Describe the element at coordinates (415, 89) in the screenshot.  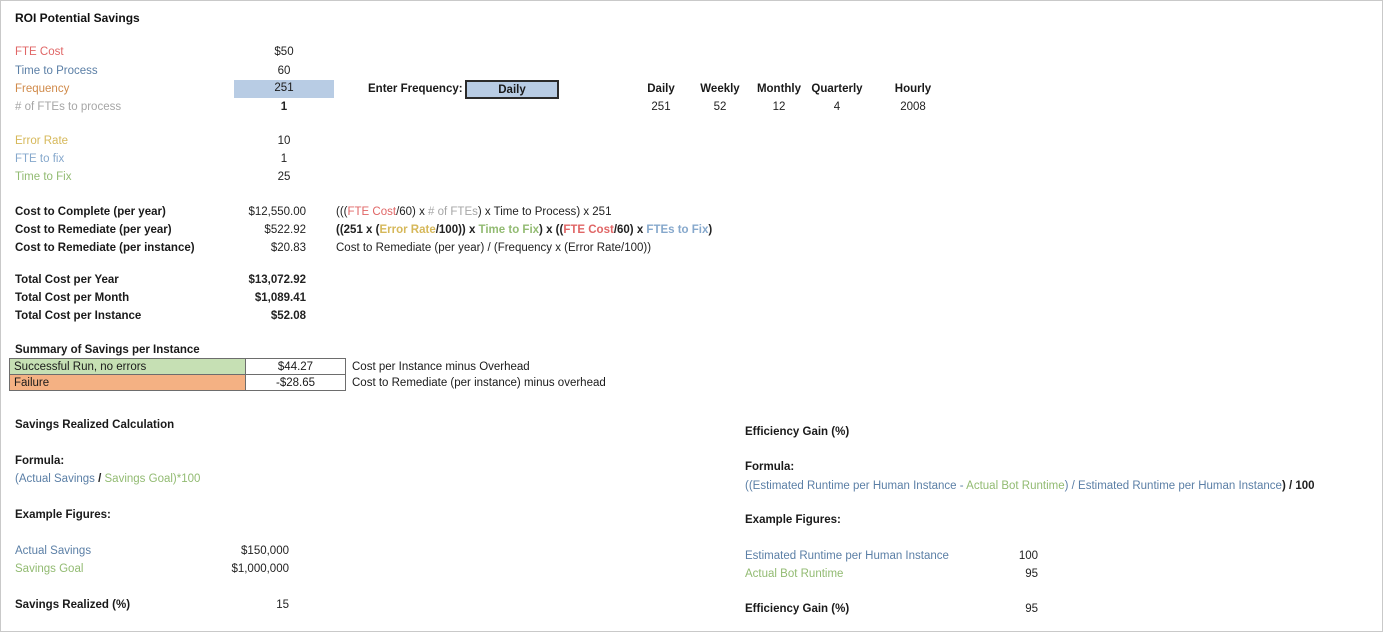
I see `enter-frequency-label: Enter Frequency:` at that location.